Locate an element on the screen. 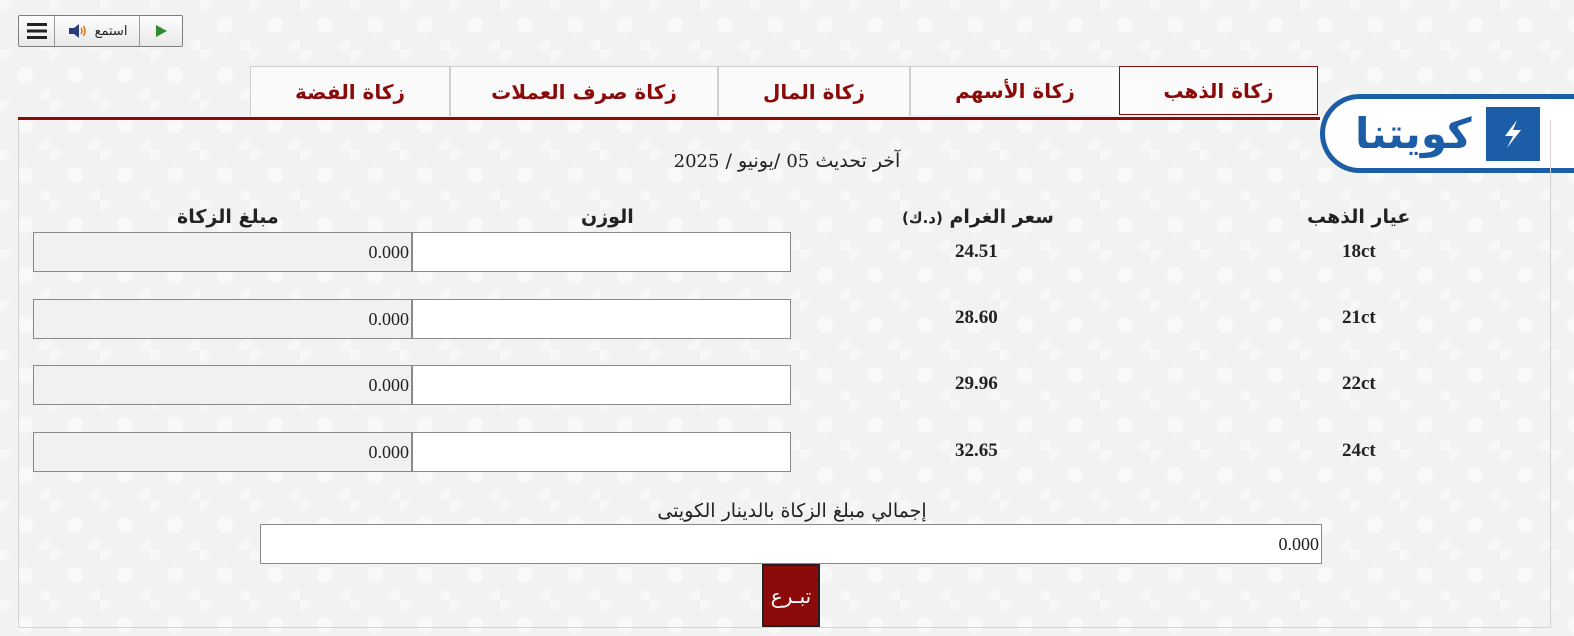  tab-gold-zakat: زكاة الذهب is located at coordinates (1218, 90).